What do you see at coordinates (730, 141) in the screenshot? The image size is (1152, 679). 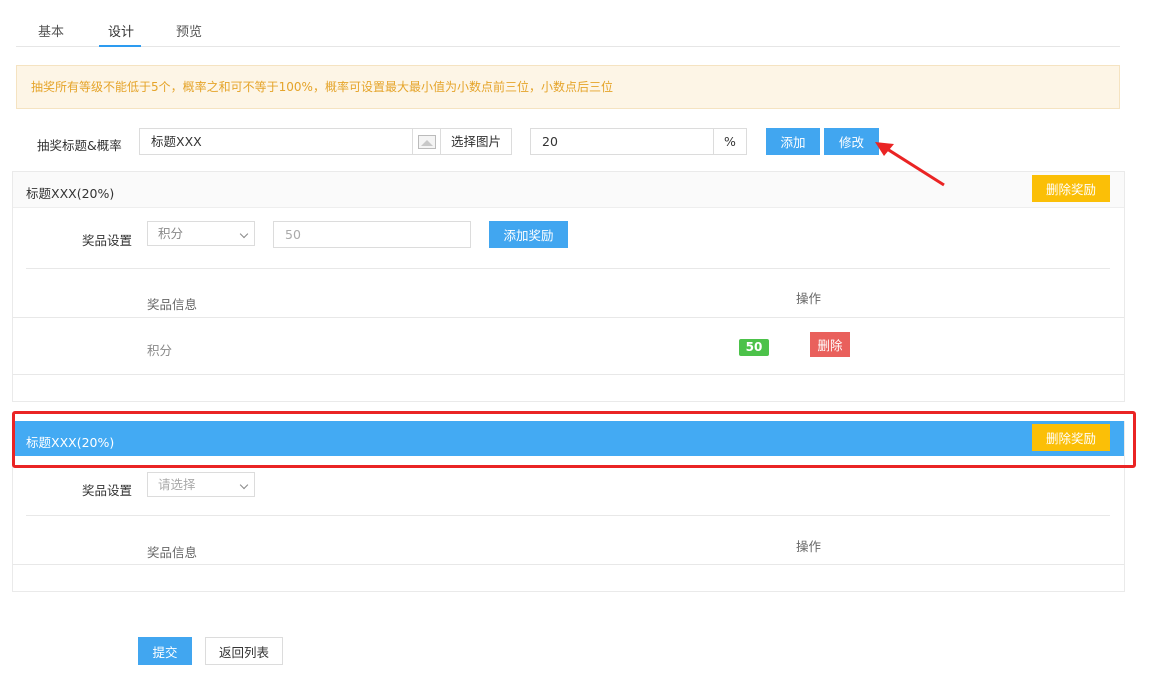 I see `percent-addon: %` at bounding box center [730, 141].